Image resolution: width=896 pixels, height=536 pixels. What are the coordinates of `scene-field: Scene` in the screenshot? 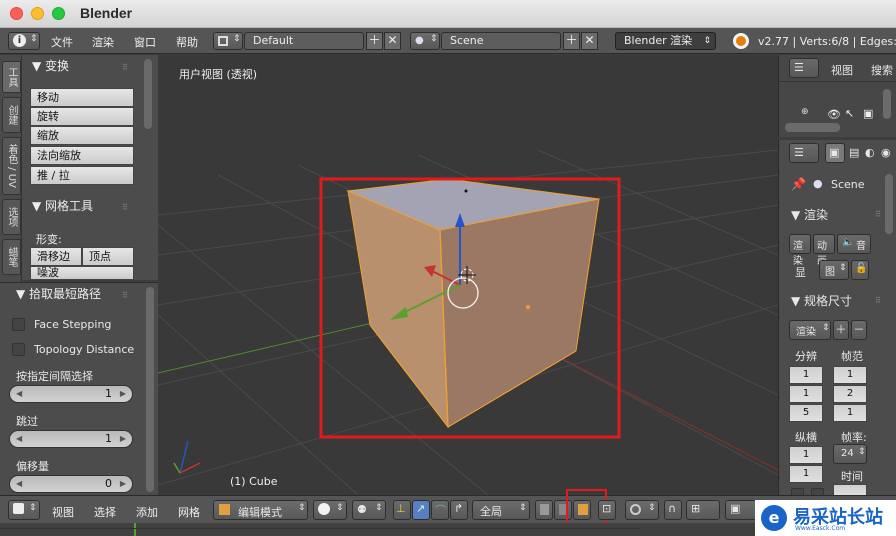 It's located at (501, 41).